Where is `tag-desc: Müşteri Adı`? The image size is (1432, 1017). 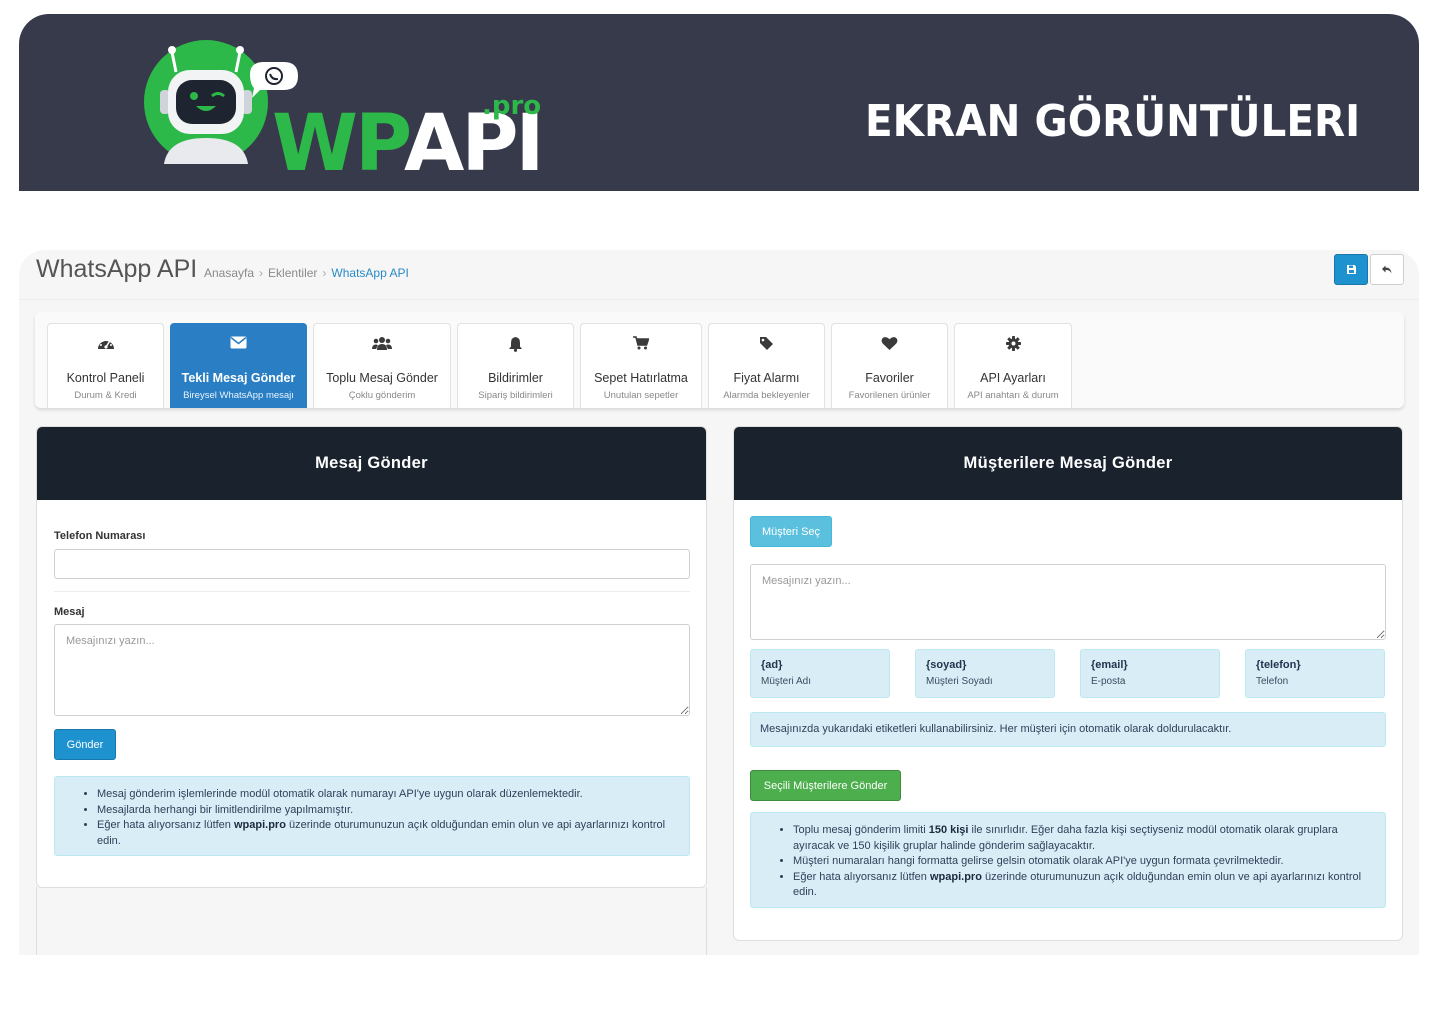 tag-desc: Müşteri Adı is located at coordinates (786, 681).